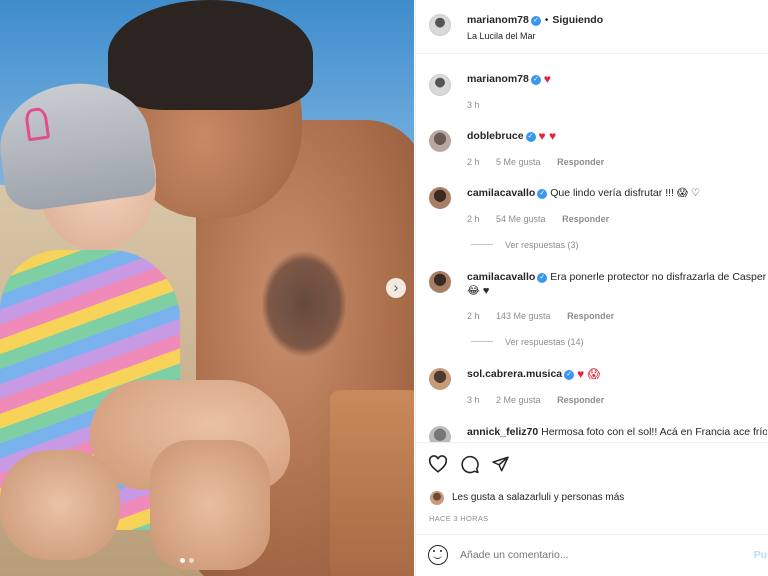 This screenshot has height=576, width=768. I want to click on likes-summary: Les gusta a salazarluli y personas más, so click(527, 498).